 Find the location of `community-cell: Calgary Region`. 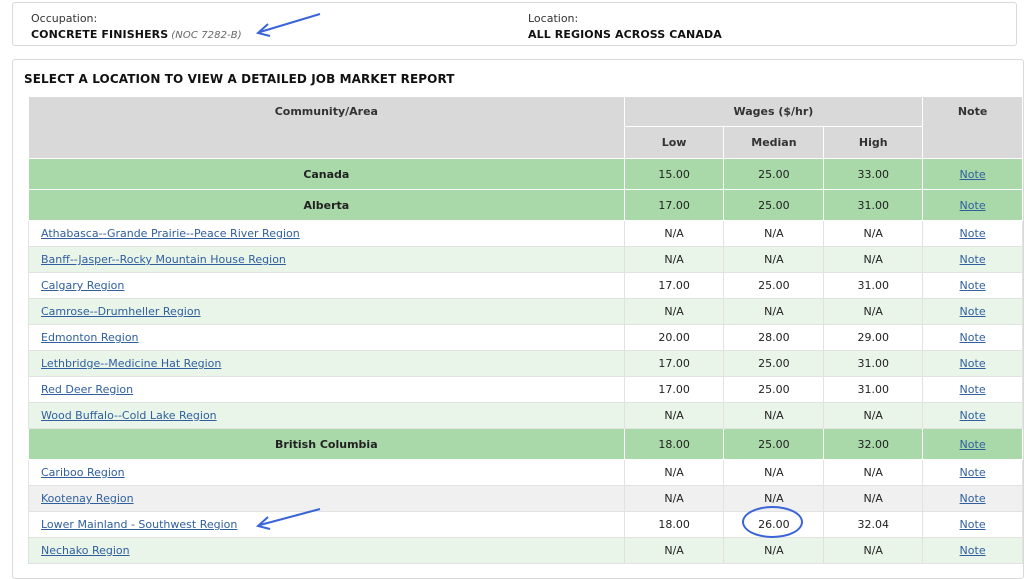

community-cell: Calgary Region is located at coordinates (326, 285).